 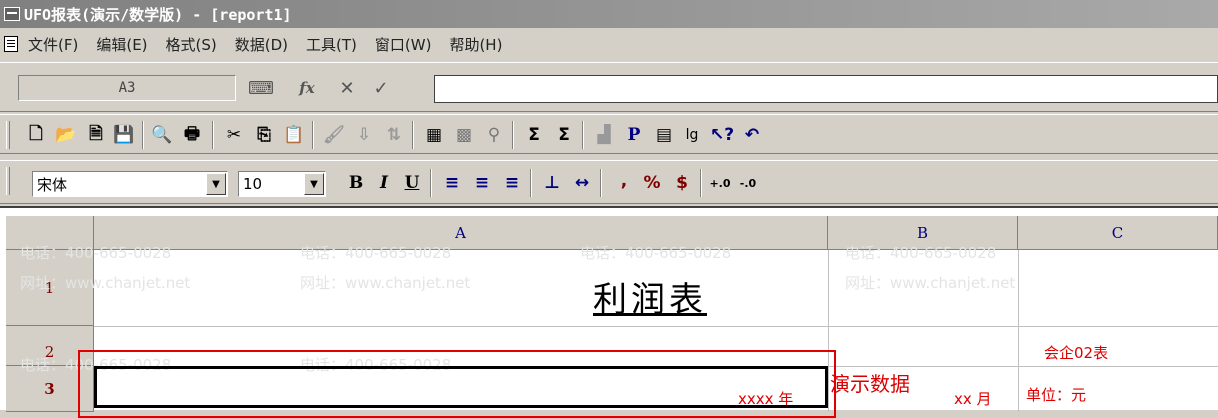 I want to click on demo-data-label: 演示数据, so click(x=870, y=384).